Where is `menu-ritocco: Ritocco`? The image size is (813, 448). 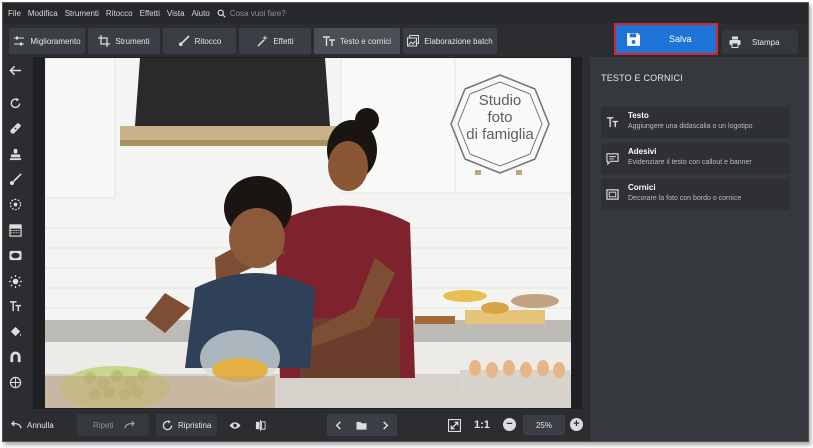
menu-ritocco: Ritocco is located at coordinates (119, 13).